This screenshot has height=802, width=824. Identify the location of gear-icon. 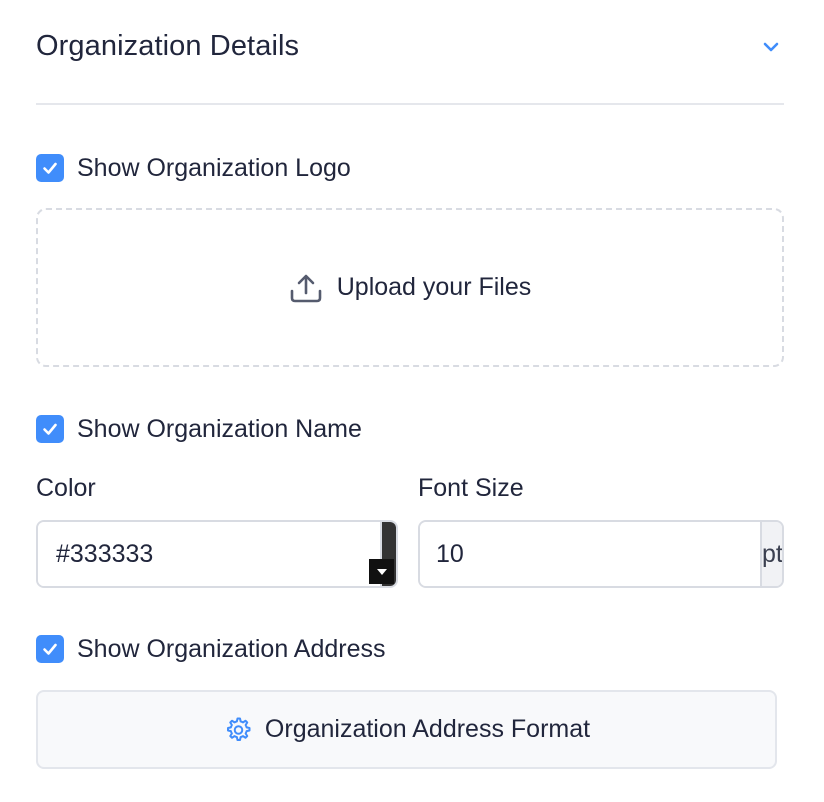
(238, 729).